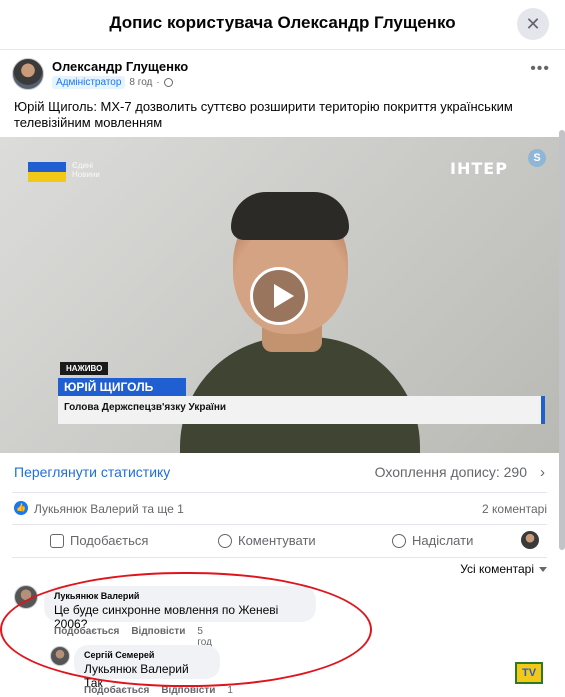 This screenshot has width=565, height=697. I want to click on messenger-icon, so click(399, 540).